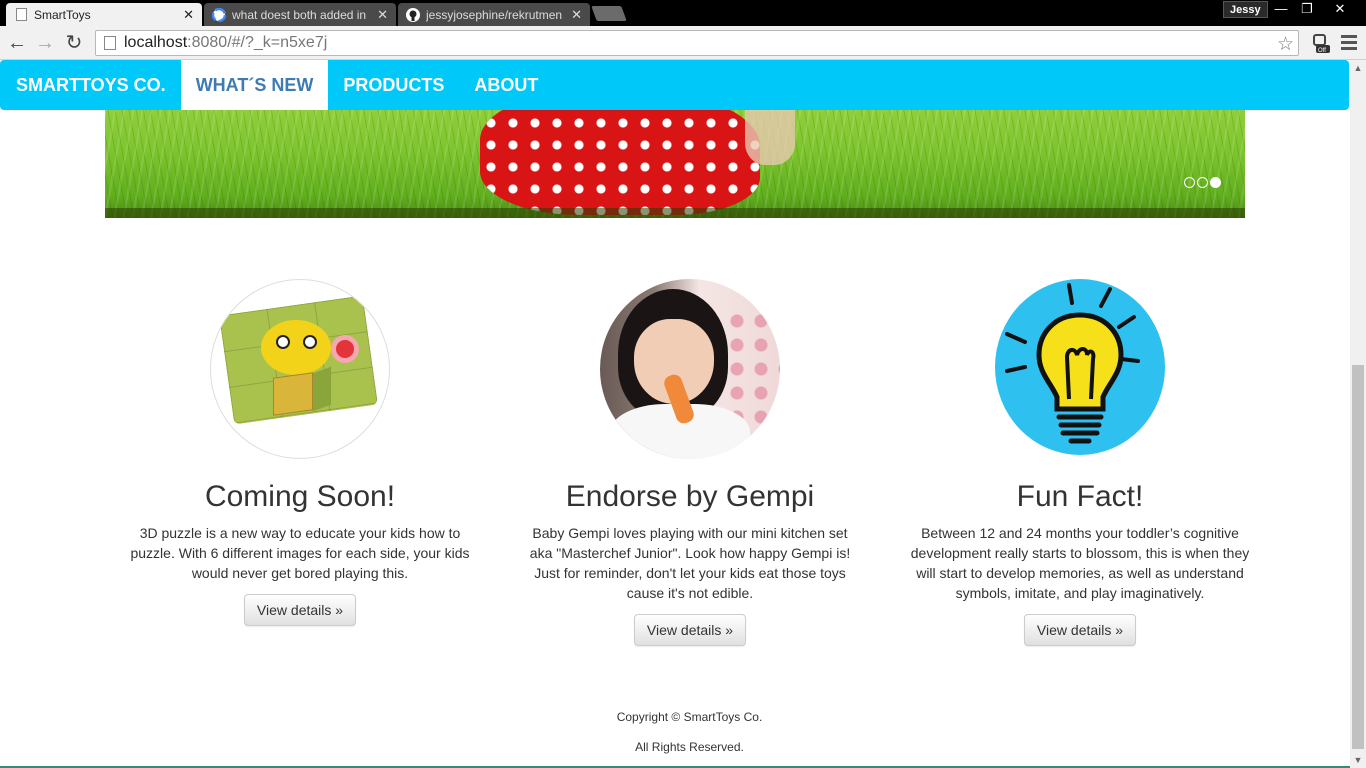  Describe the element at coordinates (1349, 44) in the screenshot. I see `menu-icon` at that location.